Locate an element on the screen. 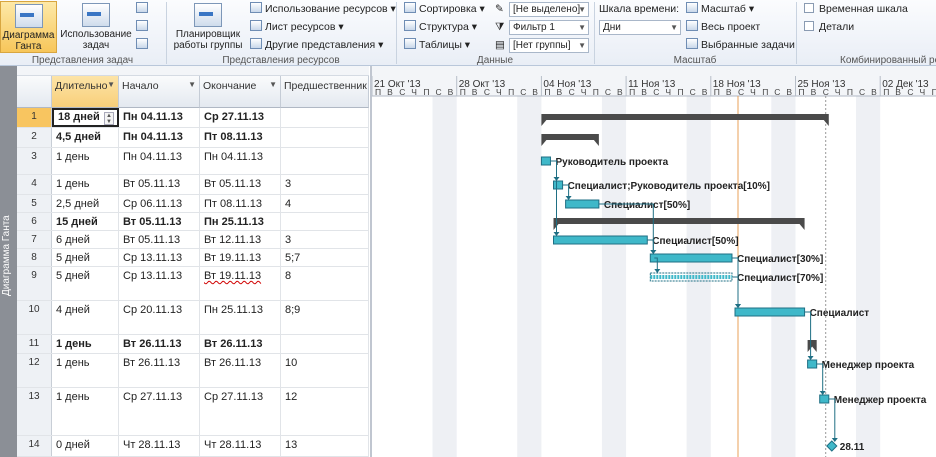 The image size is (936, 457). cell-duration: 2,5 дней is located at coordinates (85, 203).